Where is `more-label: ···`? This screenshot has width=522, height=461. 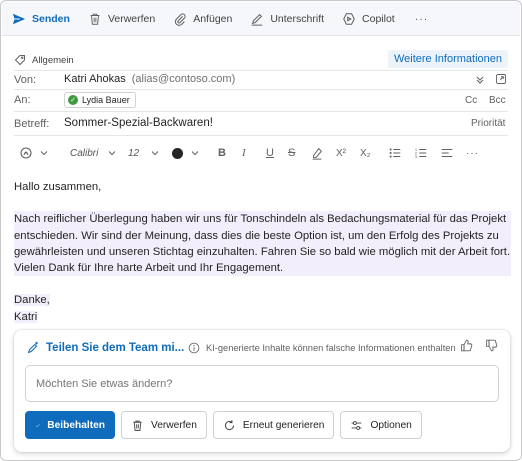
more-label: ··· is located at coordinates (421, 18).